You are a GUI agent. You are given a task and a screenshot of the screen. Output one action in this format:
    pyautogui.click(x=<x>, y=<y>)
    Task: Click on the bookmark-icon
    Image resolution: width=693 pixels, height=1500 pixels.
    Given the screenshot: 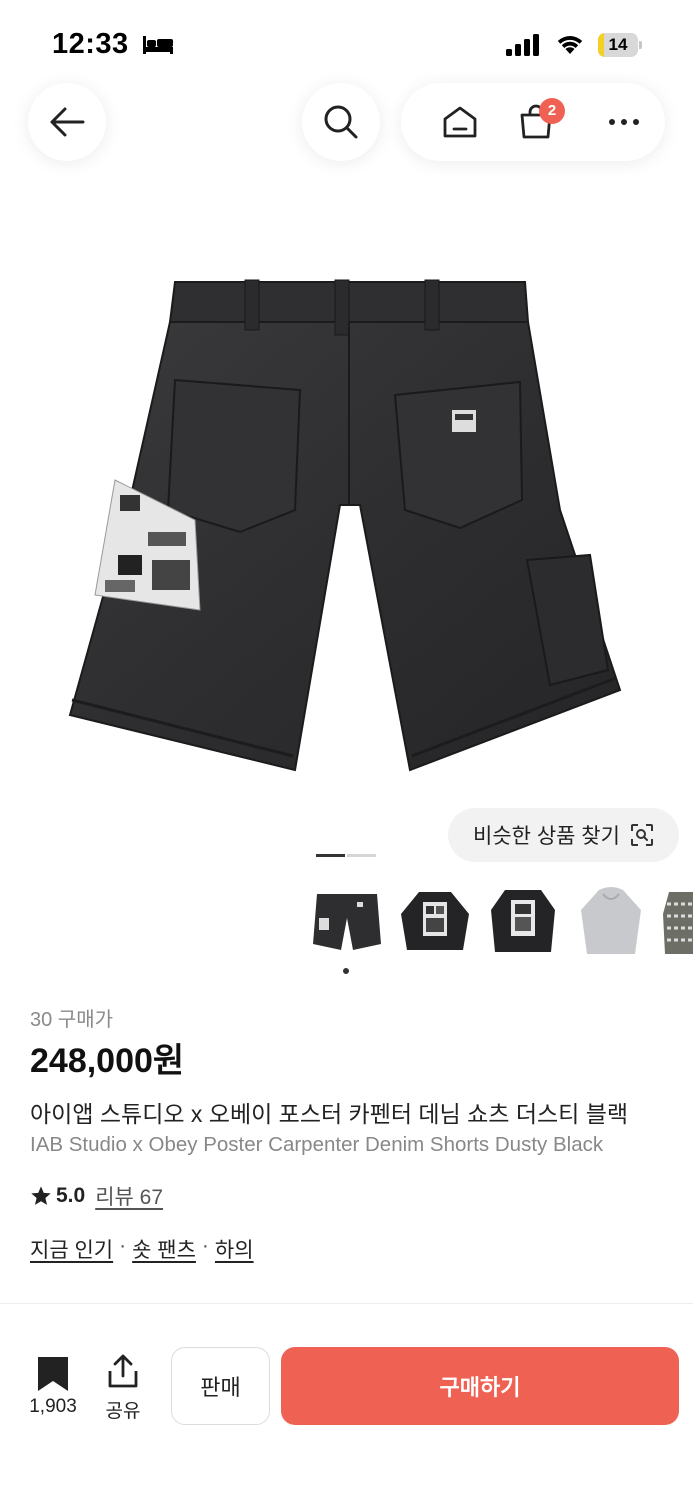 What is the action you would take?
    pyautogui.click(x=53, y=1374)
    